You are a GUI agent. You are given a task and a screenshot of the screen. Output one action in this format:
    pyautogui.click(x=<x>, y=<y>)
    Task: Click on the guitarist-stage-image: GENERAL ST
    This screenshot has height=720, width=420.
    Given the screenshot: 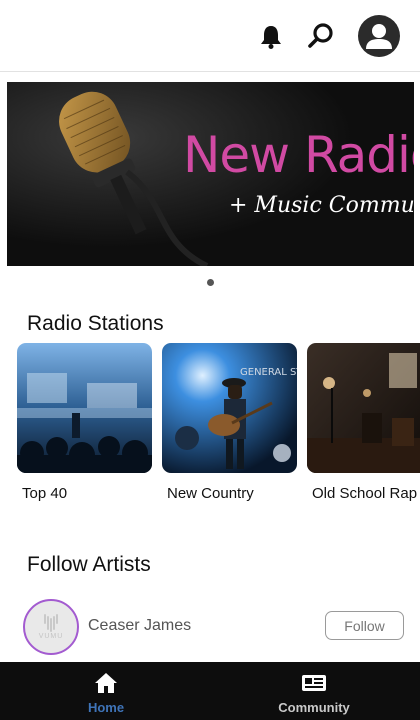 What is the action you would take?
    pyautogui.click(x=229, y=408)
    